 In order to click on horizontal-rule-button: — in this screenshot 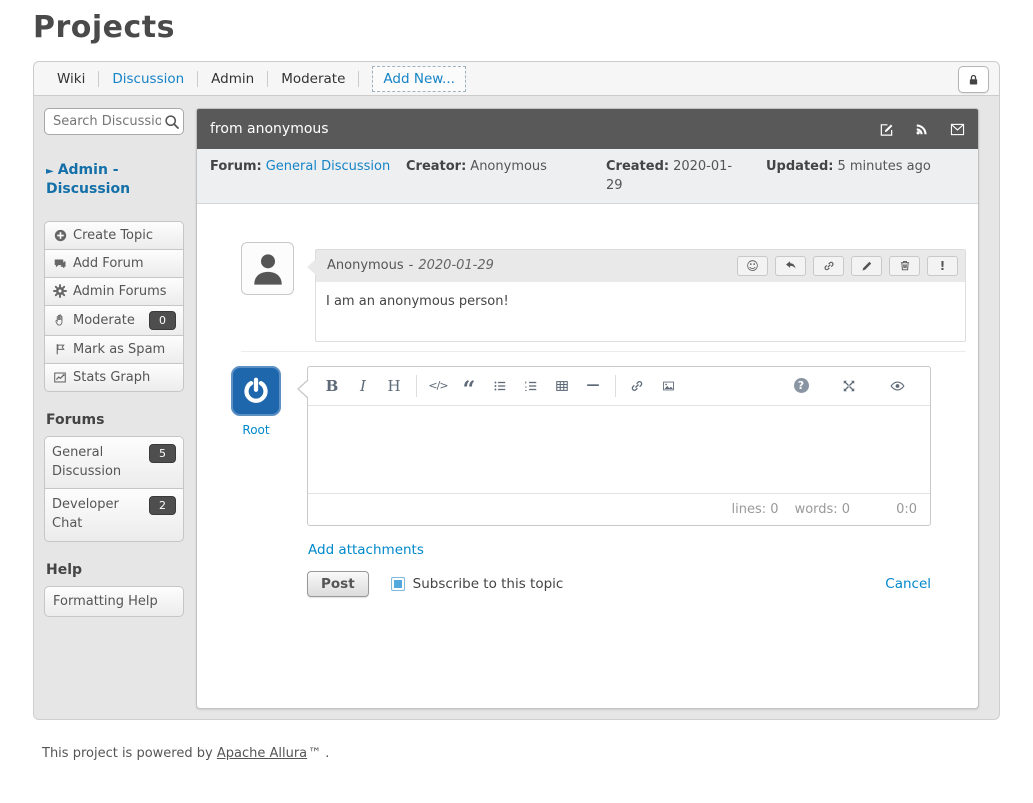, I will do `click(593, 386)`.